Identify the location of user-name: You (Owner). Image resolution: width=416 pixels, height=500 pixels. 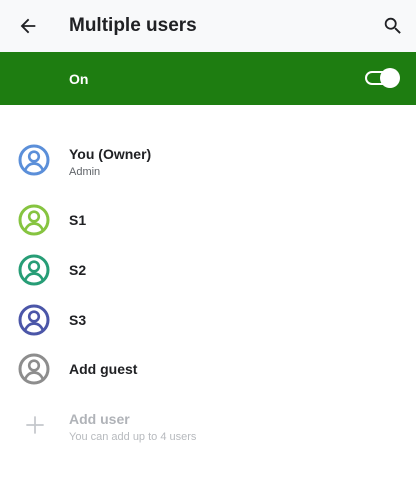
(110, 154).